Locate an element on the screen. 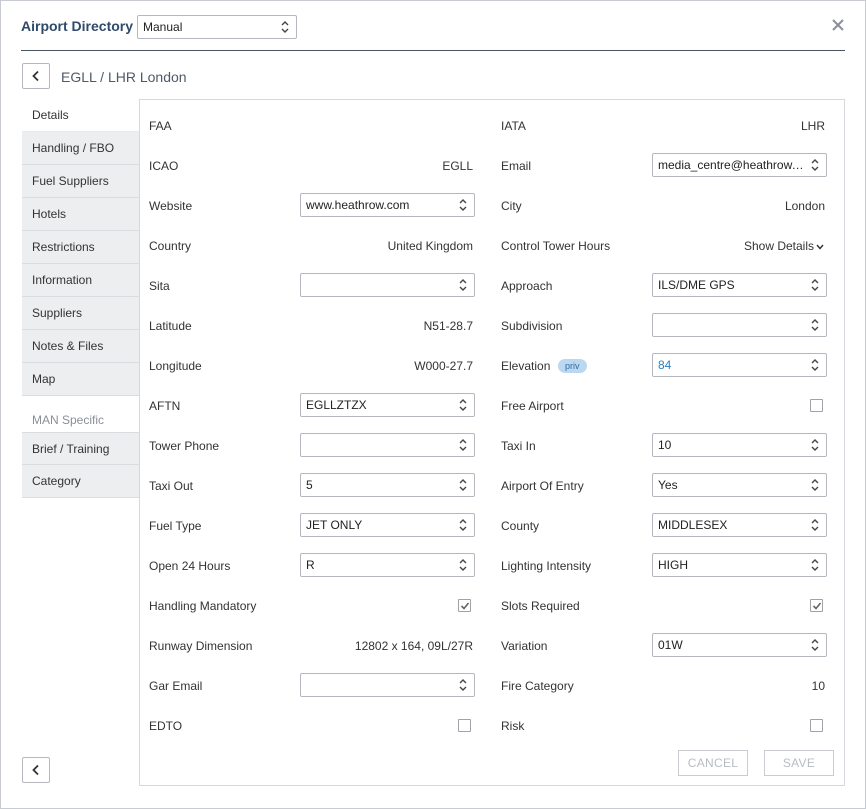 This screenshot has width=866, height=809. country-value: United Kingdom is located at coordinates (430, 246).